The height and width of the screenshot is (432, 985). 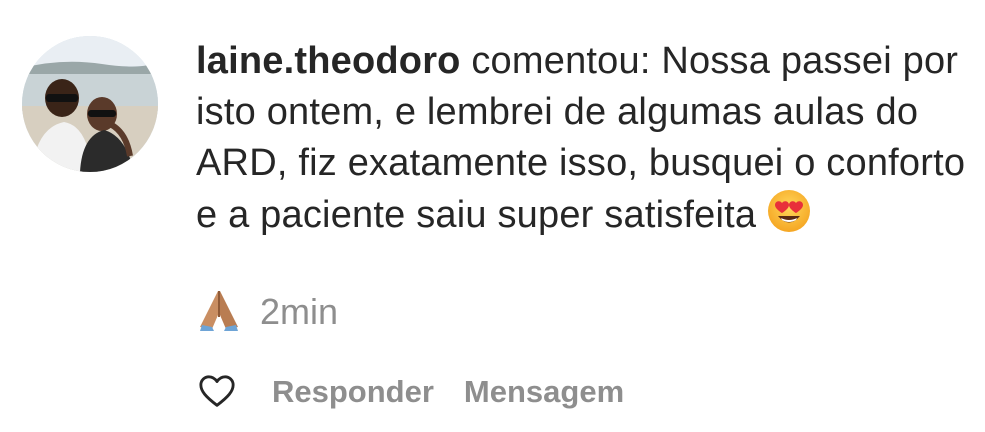 What do you see at coordinates (299, 311) in the screenshot?
I see `timestamp: 2min` at bounding box center [299, 311].